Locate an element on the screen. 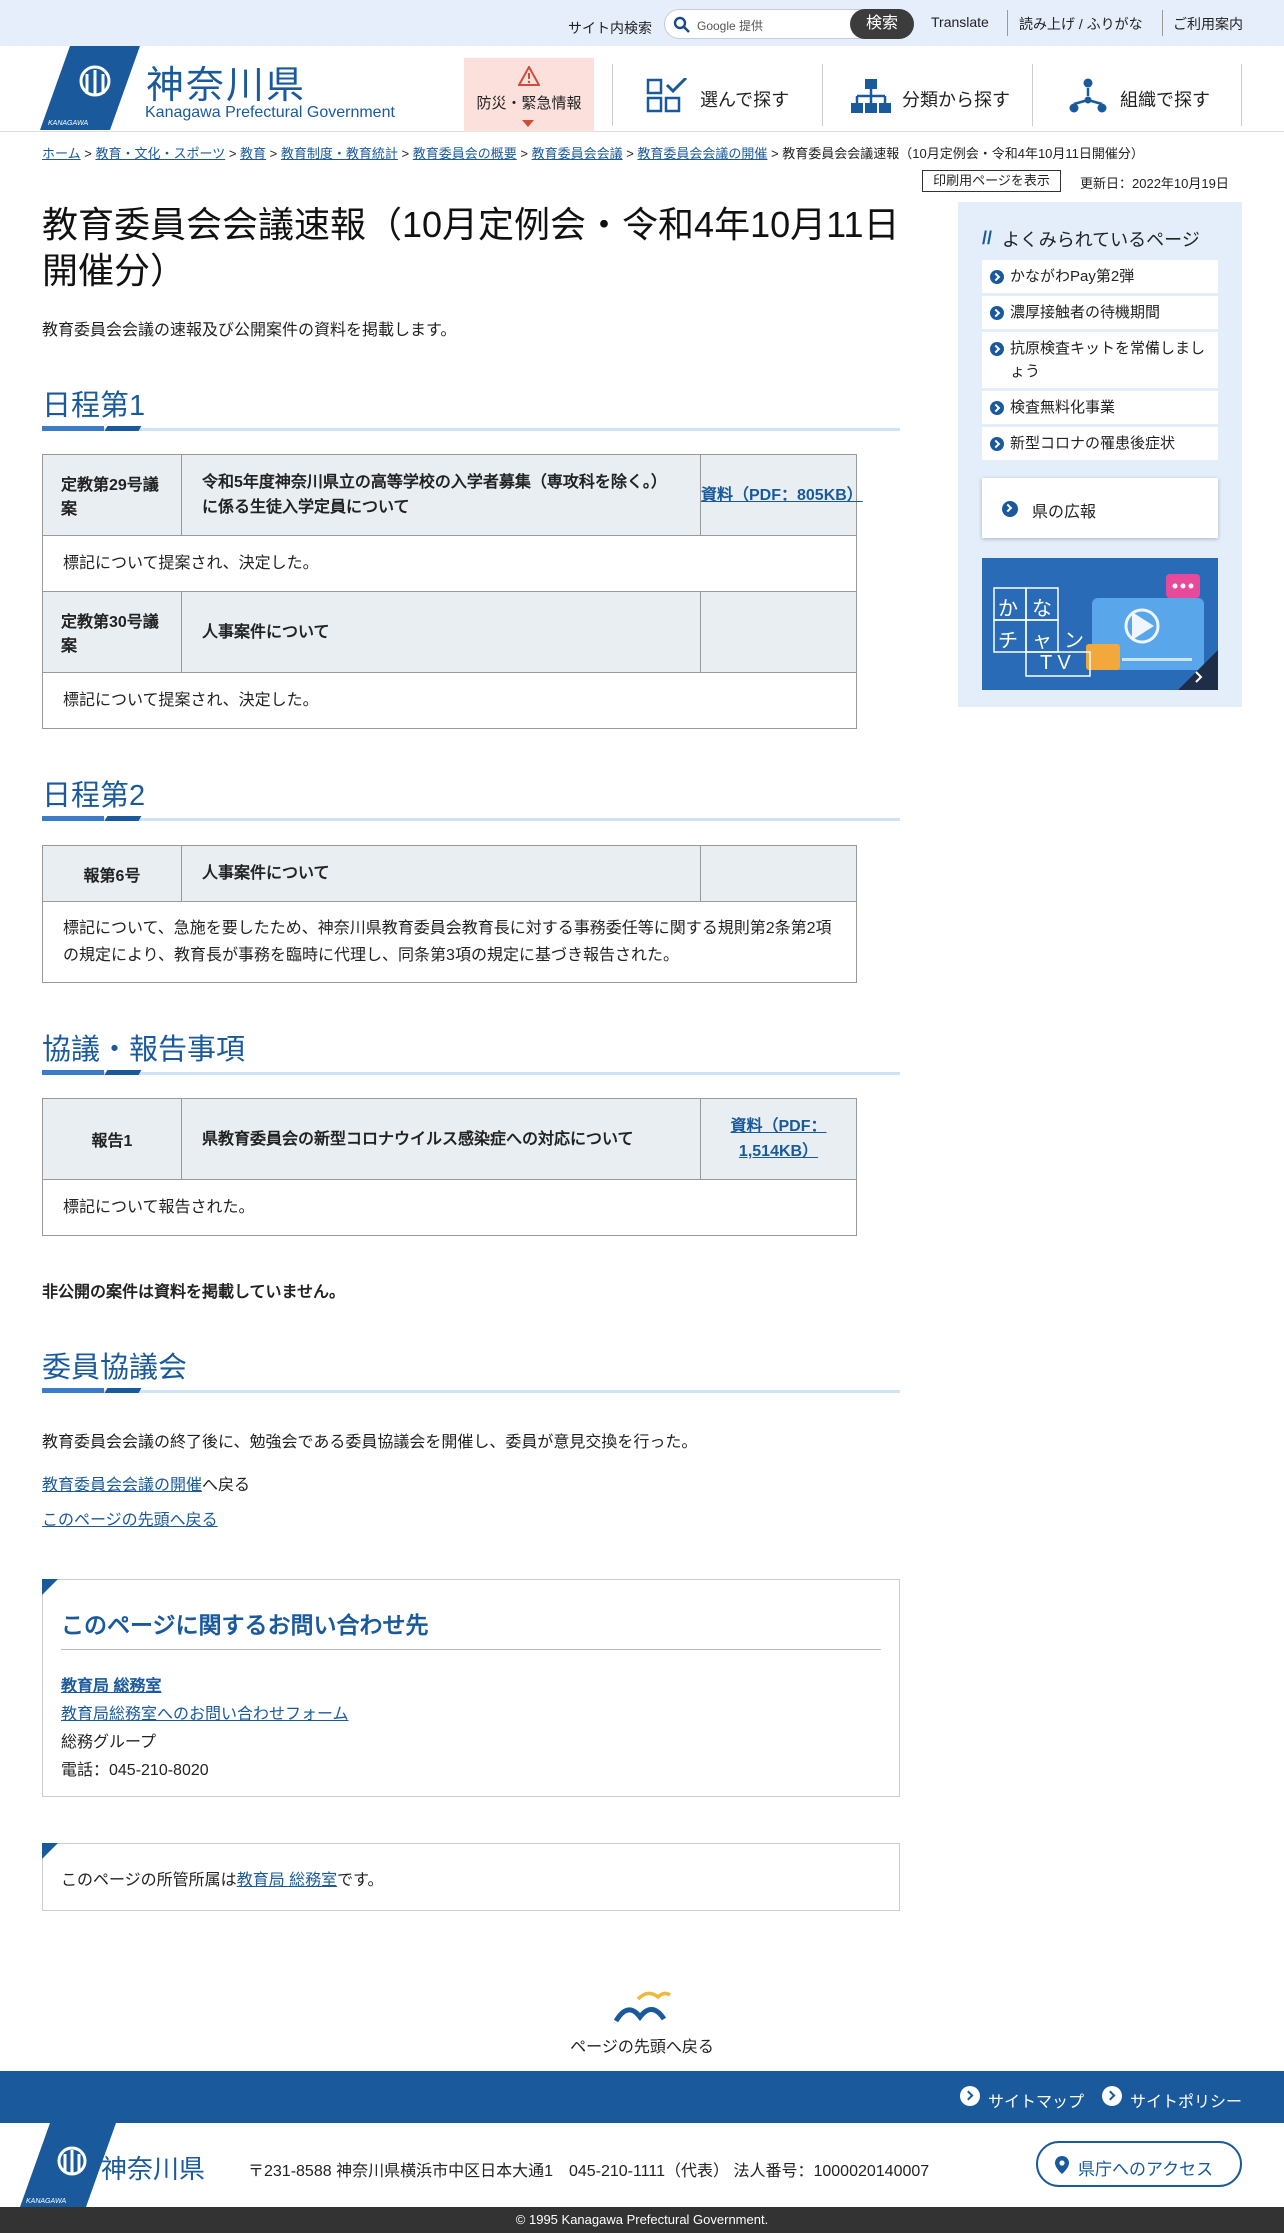 This screenshot has width=1284, height=2233. logo-text: 神奈川県 is located at coordinates (226, 81).